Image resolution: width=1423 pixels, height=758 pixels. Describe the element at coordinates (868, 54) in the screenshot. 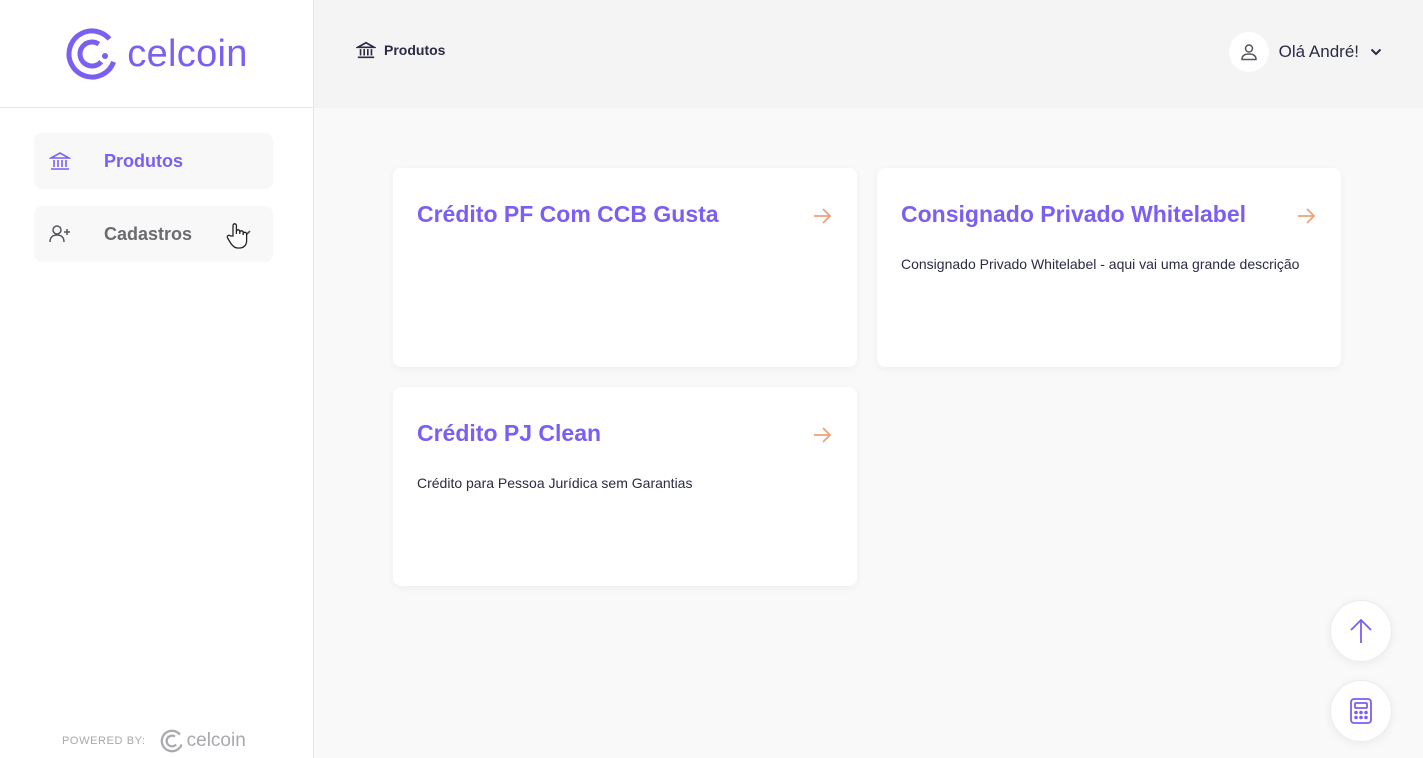

I see `top-bar: Produtos Olá André!` at that location.